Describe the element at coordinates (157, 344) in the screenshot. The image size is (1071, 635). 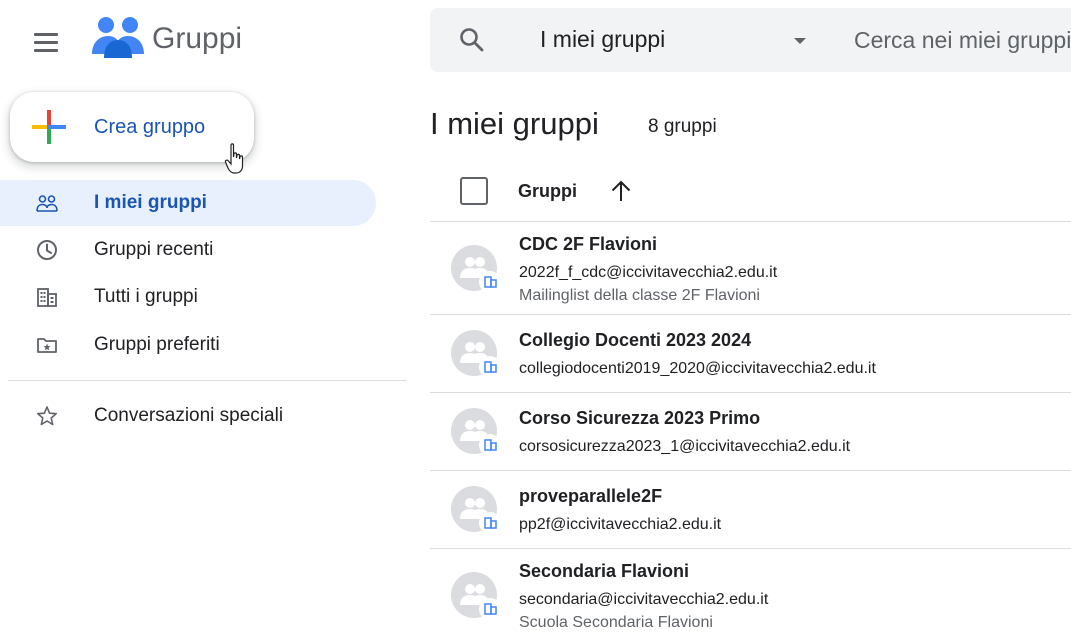
I see `sidebar-item-label: Gruppi preferiti` at that location.